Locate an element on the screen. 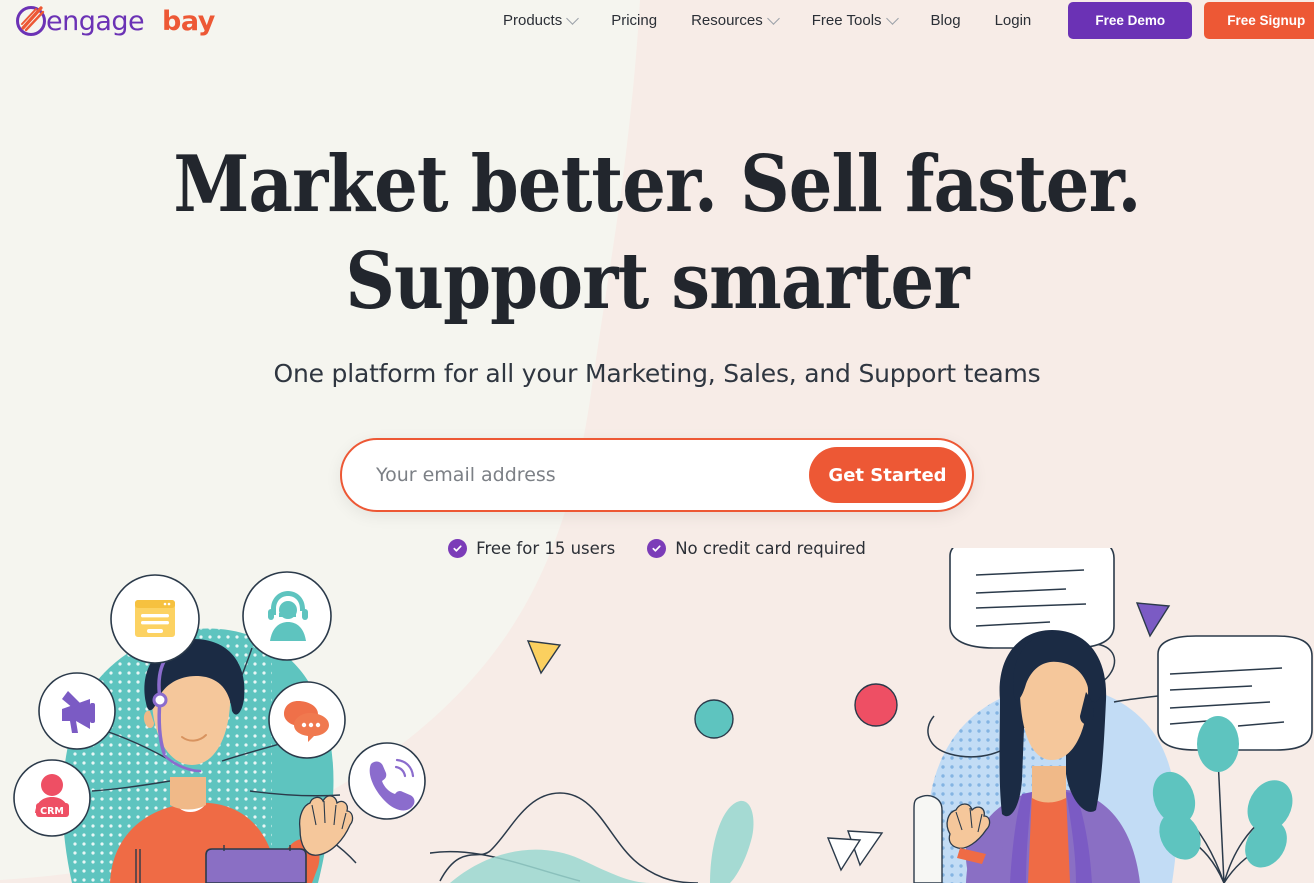 This screenshot has height=883, width=1314. nav-action-buttons: Free Demo Free Signup is located at coordinates (1184, 20).